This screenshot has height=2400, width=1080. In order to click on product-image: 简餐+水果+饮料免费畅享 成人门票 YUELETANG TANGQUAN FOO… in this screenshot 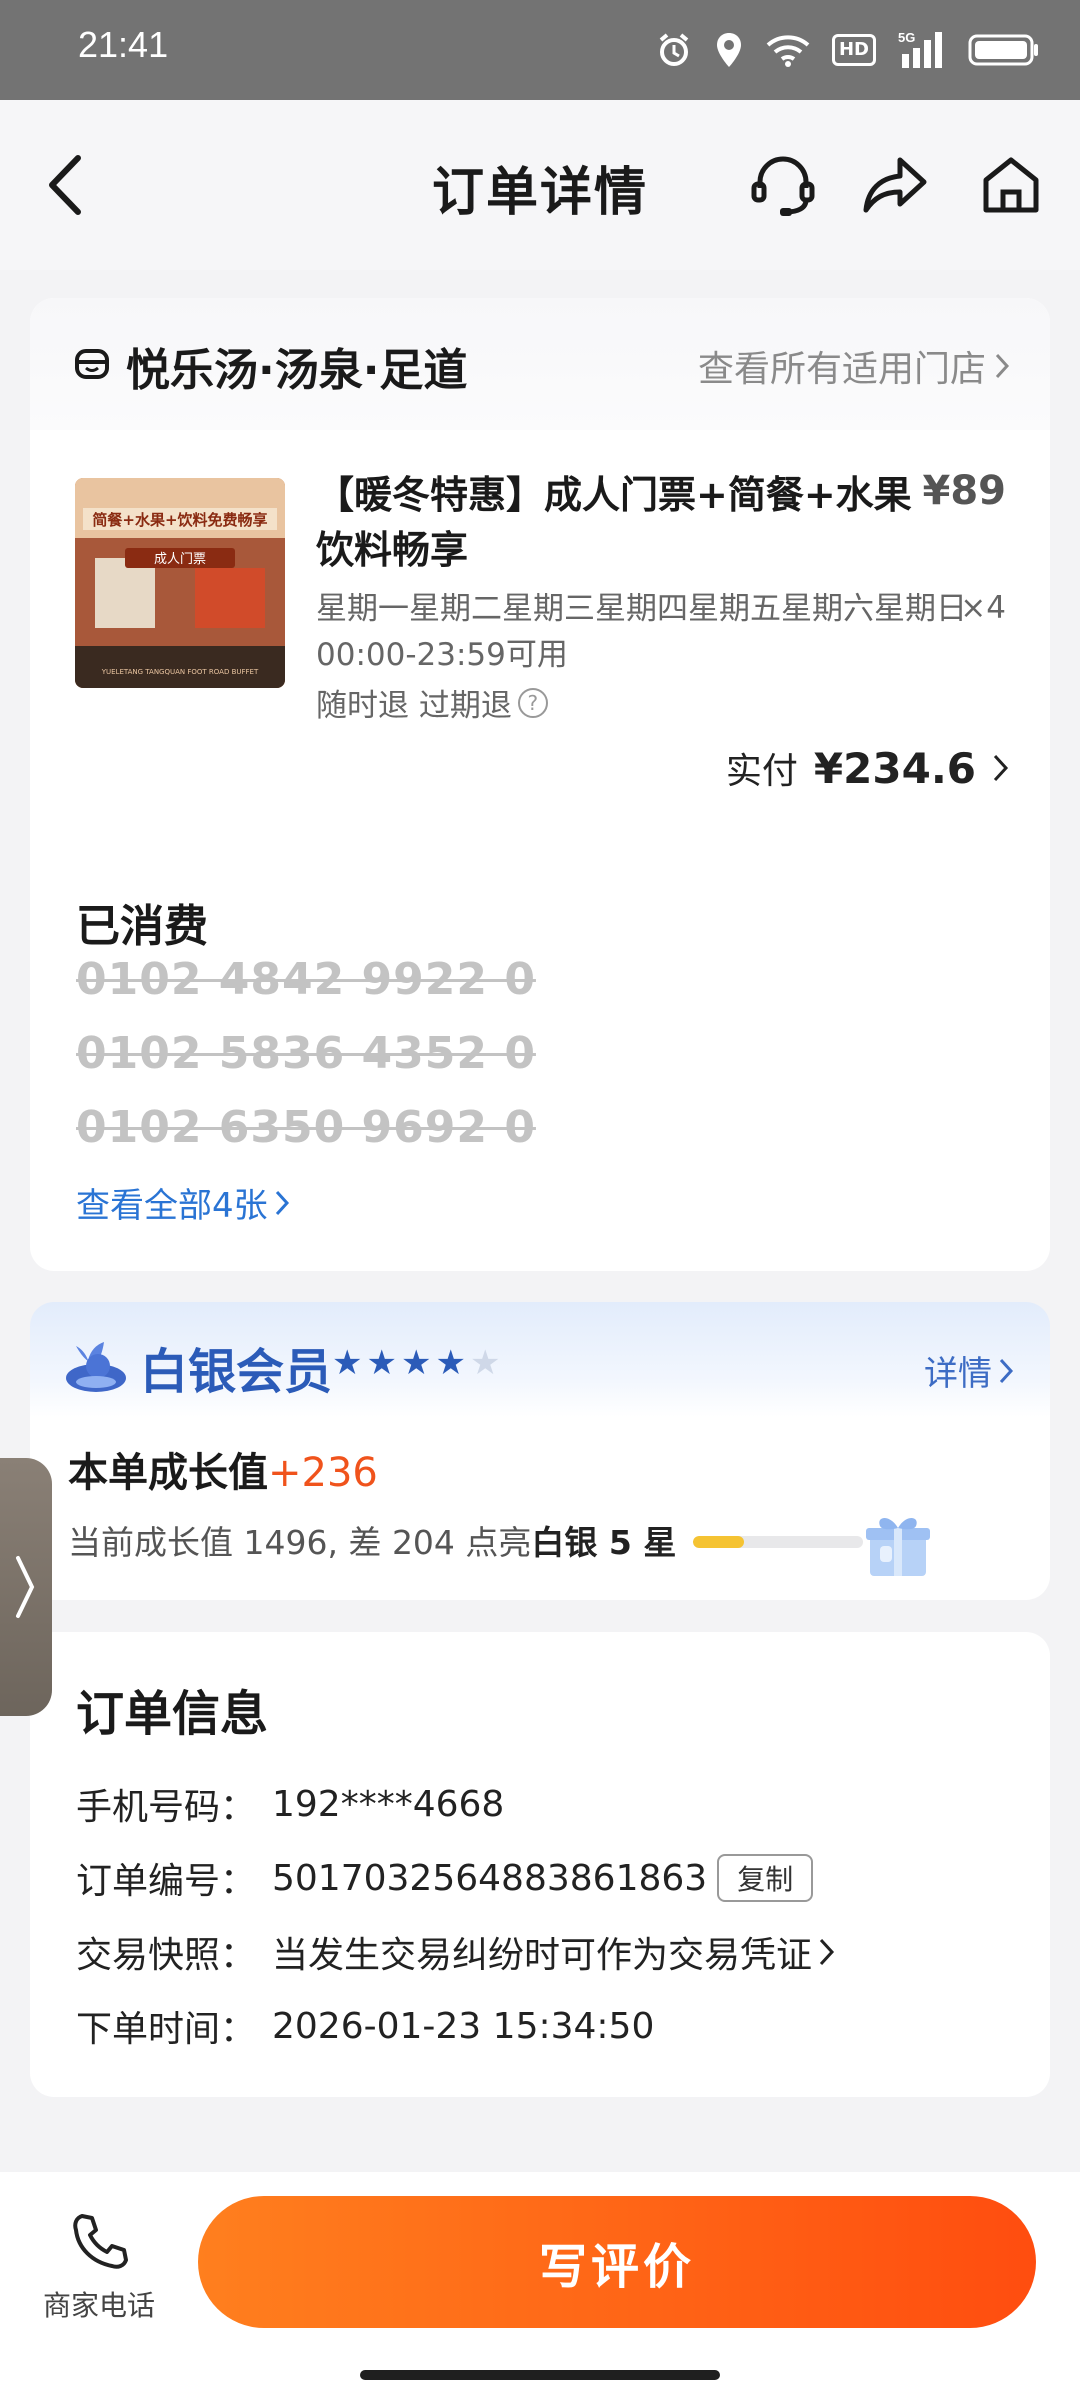, I will do `click(180, 583)`.